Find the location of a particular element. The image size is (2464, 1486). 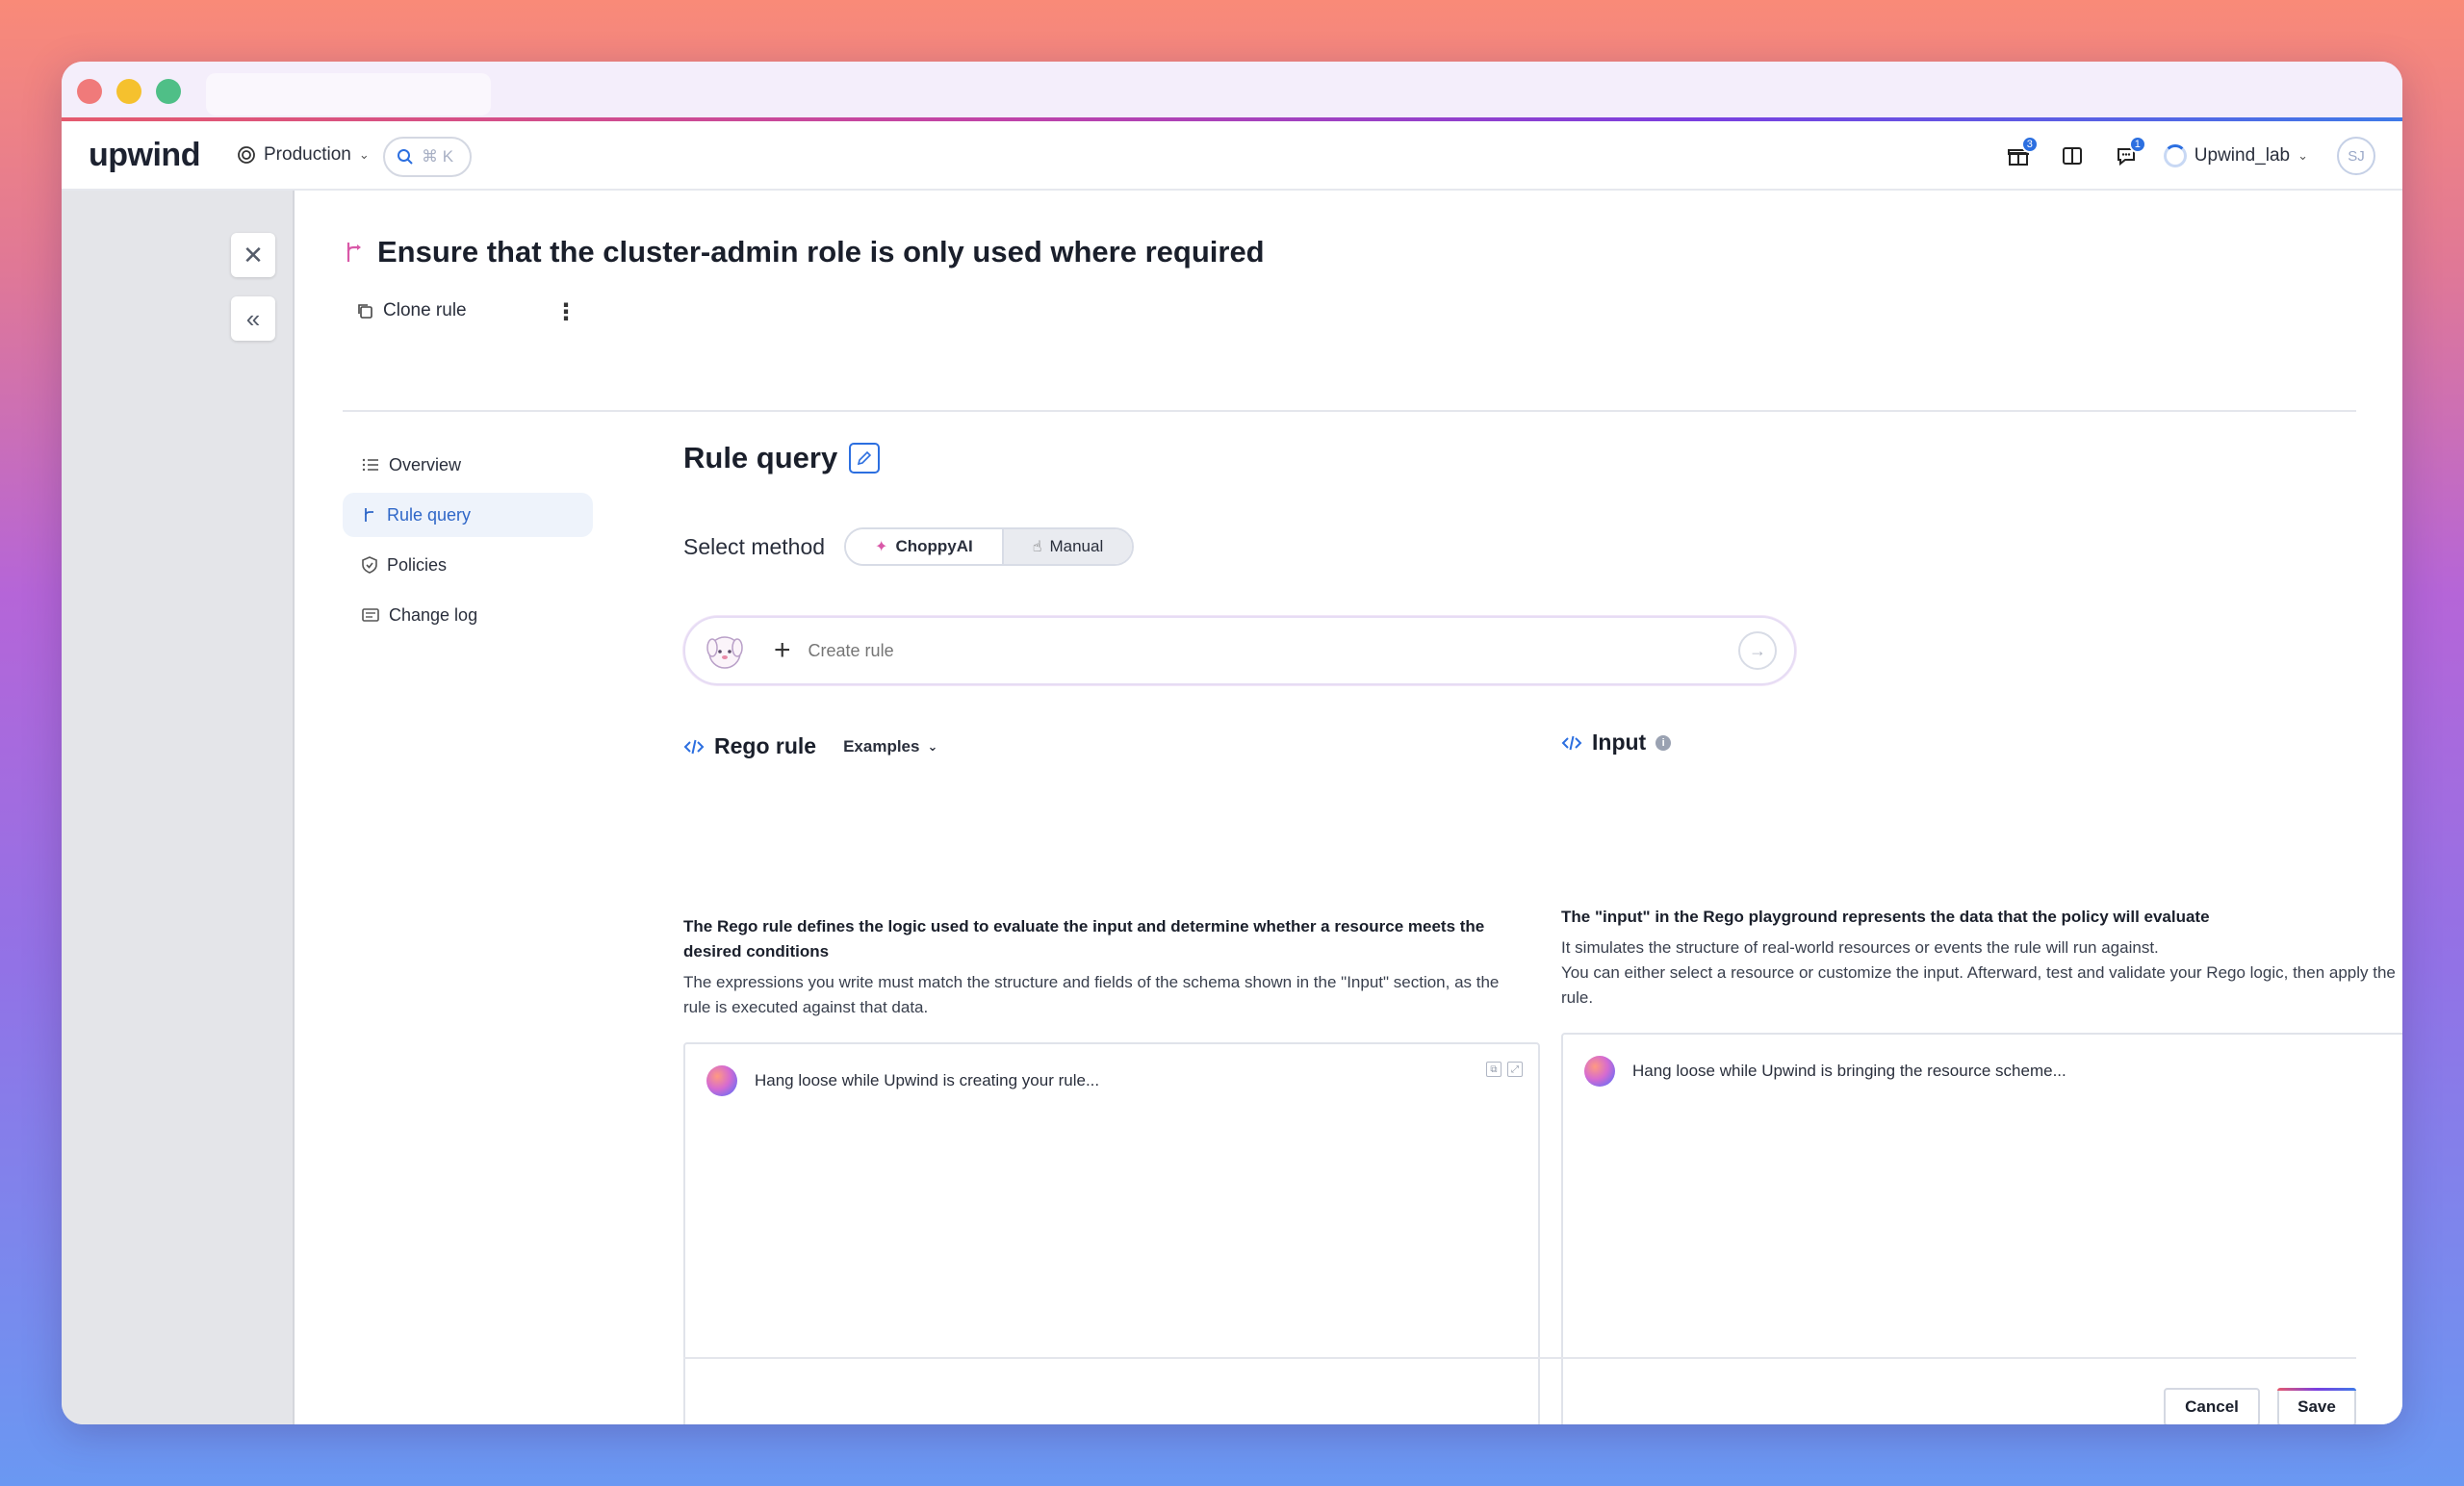

copy-icon: ⧉ is located at coordinates (1494, 1070).